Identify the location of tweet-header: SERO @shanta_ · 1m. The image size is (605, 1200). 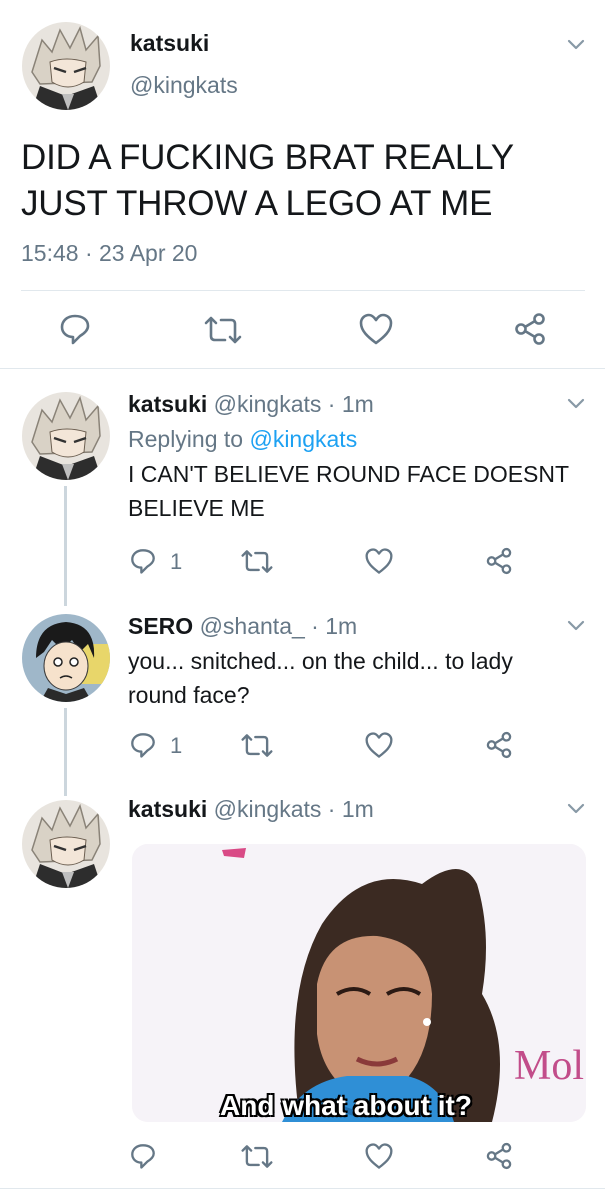
(242, 626).